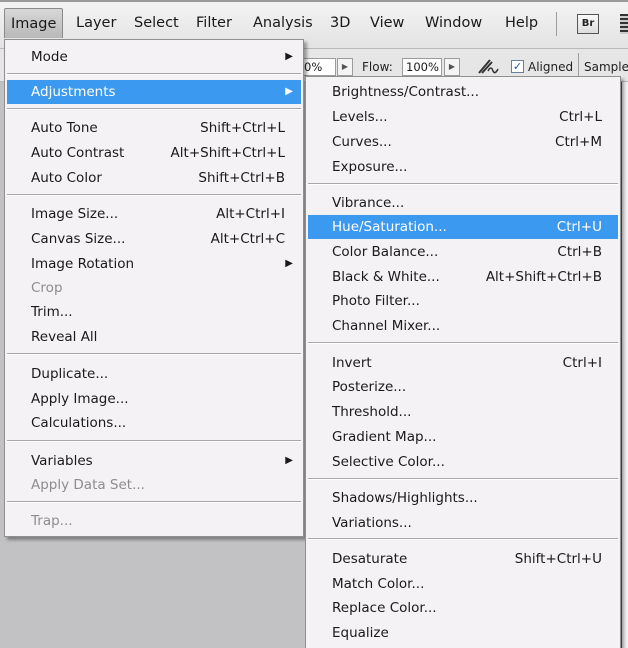  What do you see at coordinates (582, 363) in the screenshot?
I see `shortcut-label: Ctrl+I` at bounding box center [582, 363].